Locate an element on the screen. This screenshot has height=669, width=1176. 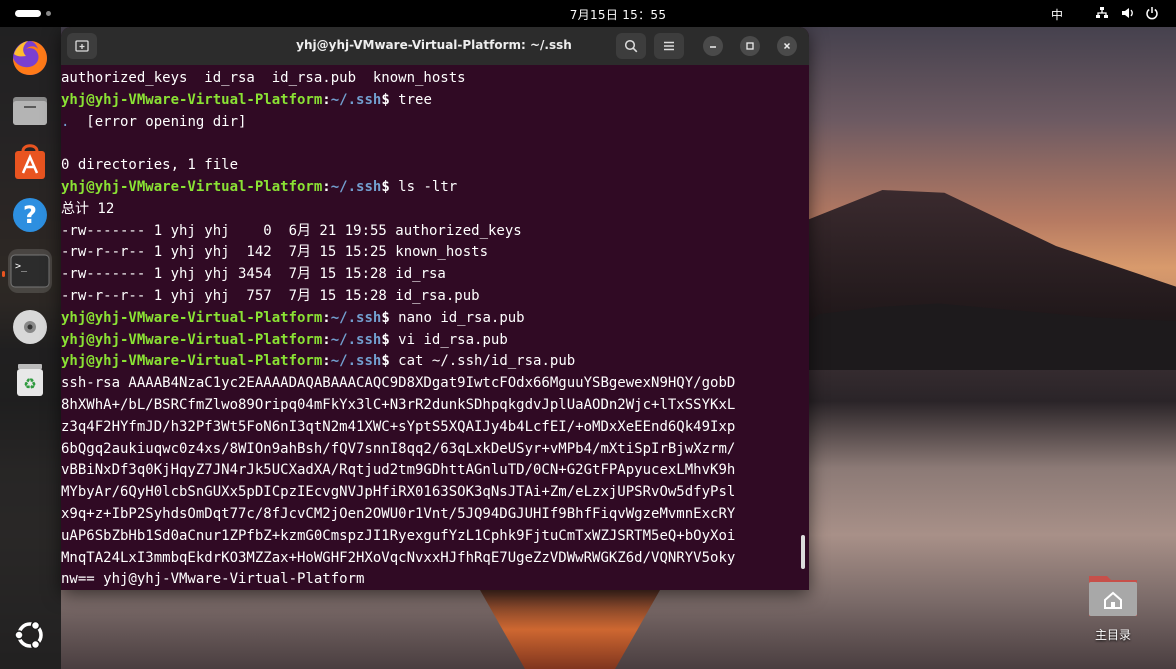
help-icon: ? is located at coordinates (30, 215).